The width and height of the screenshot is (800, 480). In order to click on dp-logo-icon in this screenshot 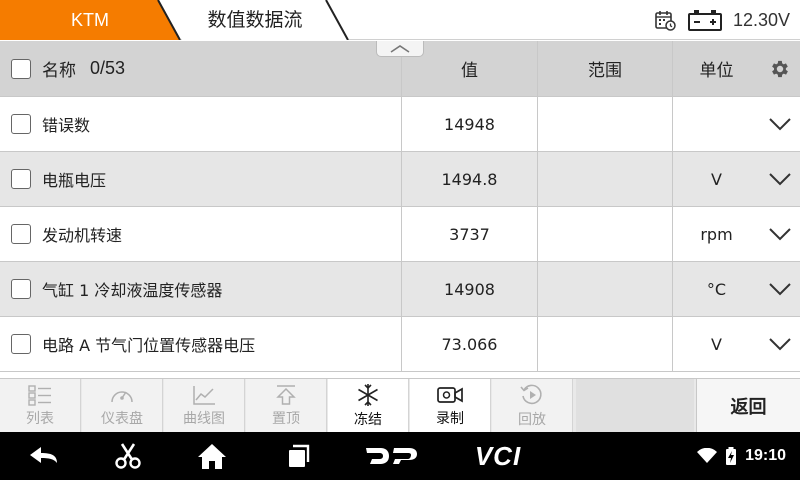, I will do `click(391, 456)`.